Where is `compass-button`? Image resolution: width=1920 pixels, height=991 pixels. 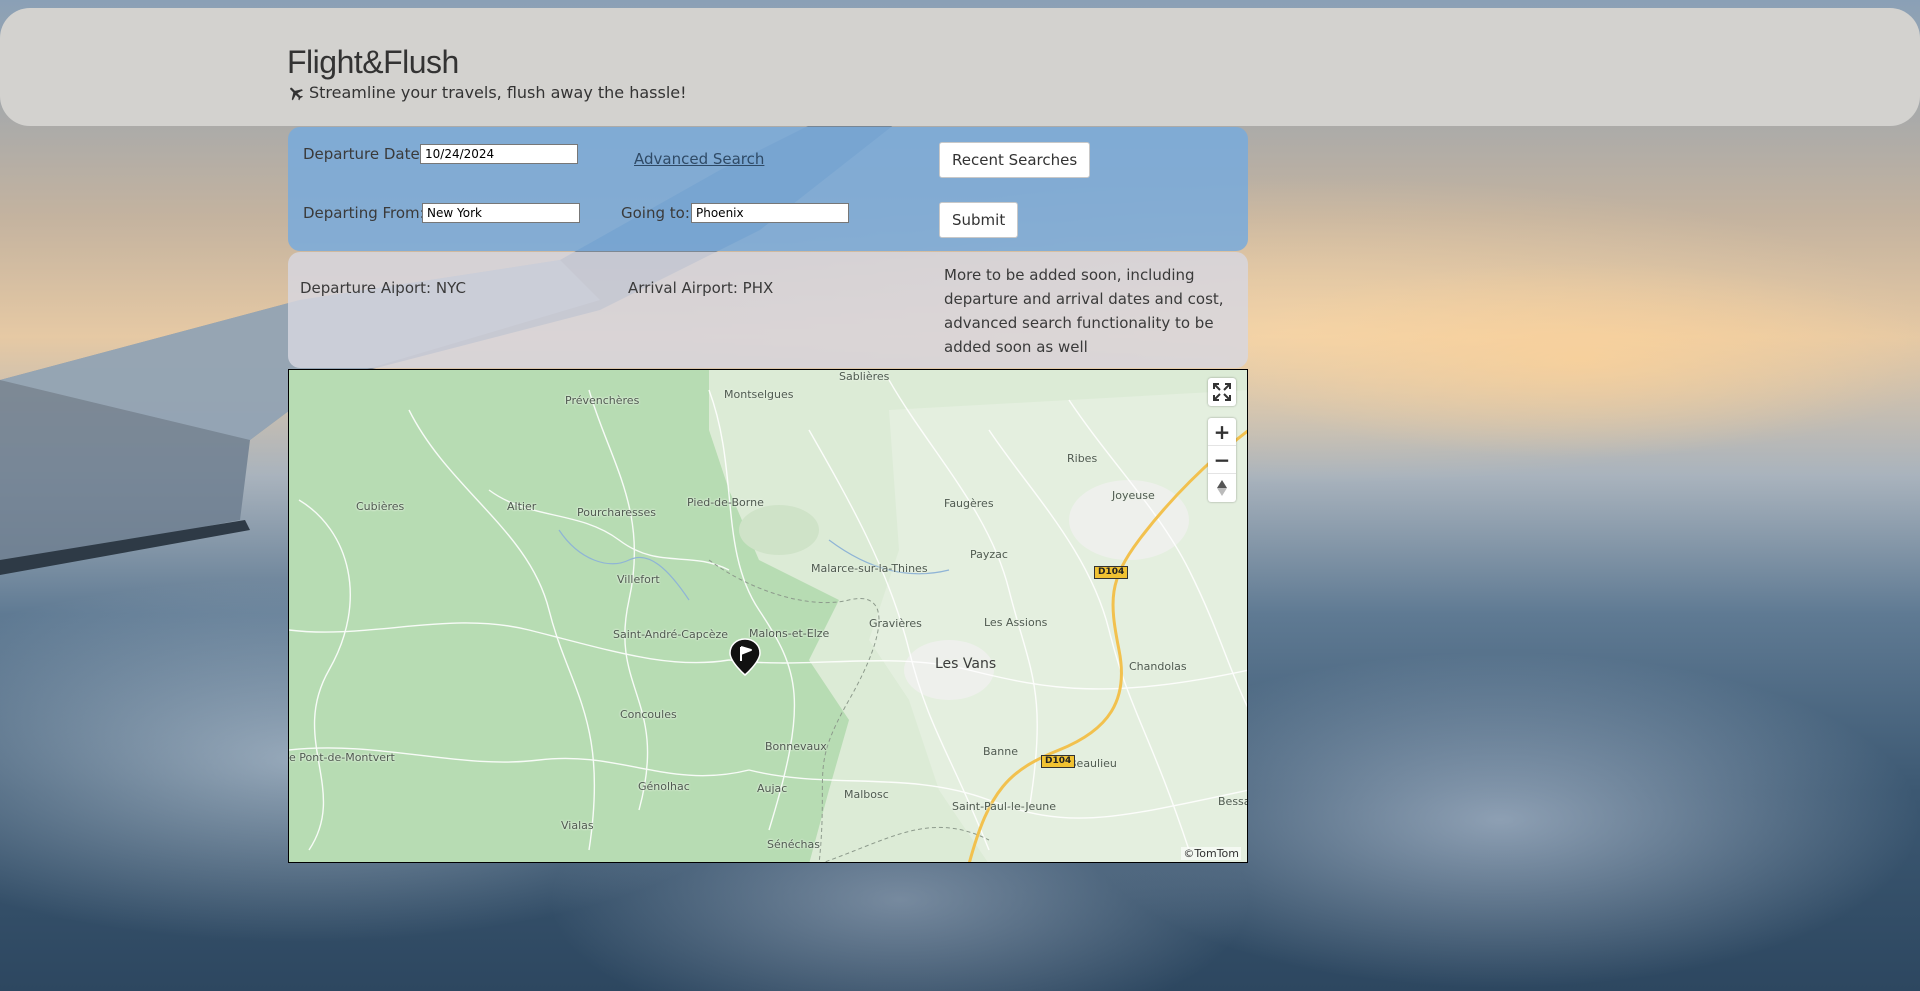
compass-button is located at coordinates (1222, 488).